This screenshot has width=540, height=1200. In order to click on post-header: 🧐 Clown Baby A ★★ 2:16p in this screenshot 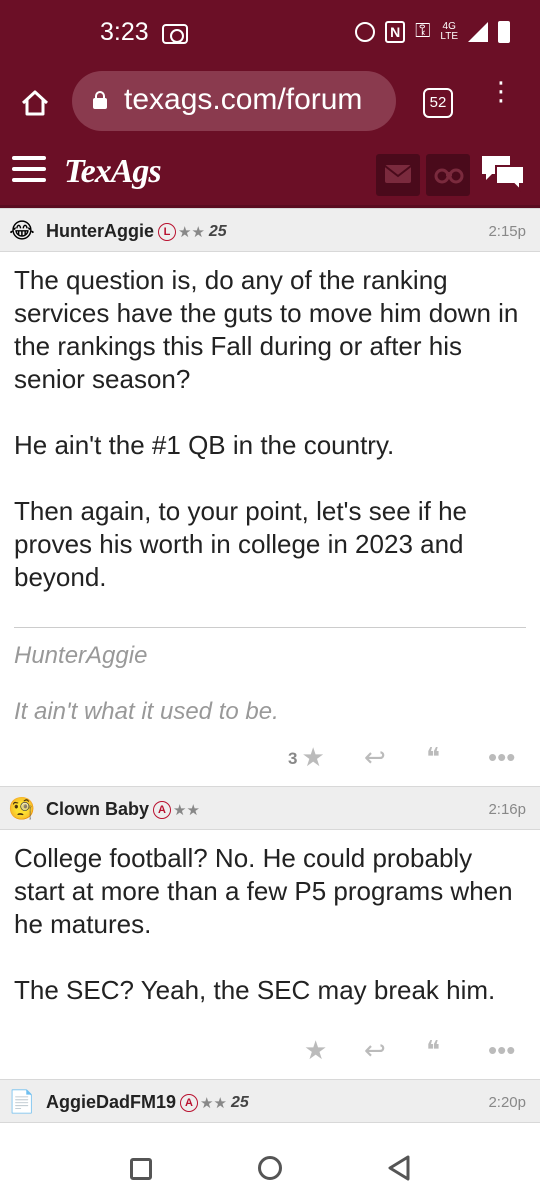, I will do `click(270, 808)`.